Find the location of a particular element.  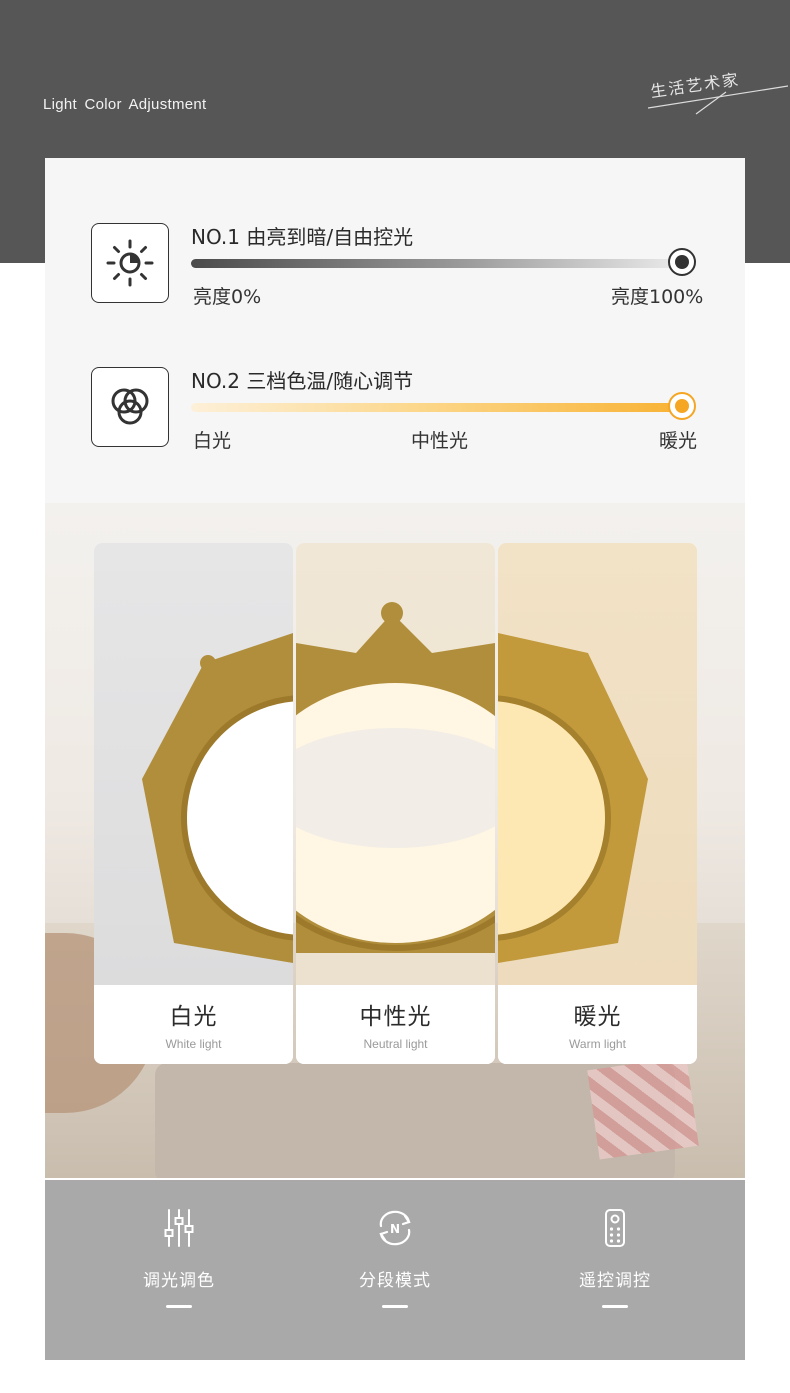

color-temp-slider-track is located at coordinates (438, 407).